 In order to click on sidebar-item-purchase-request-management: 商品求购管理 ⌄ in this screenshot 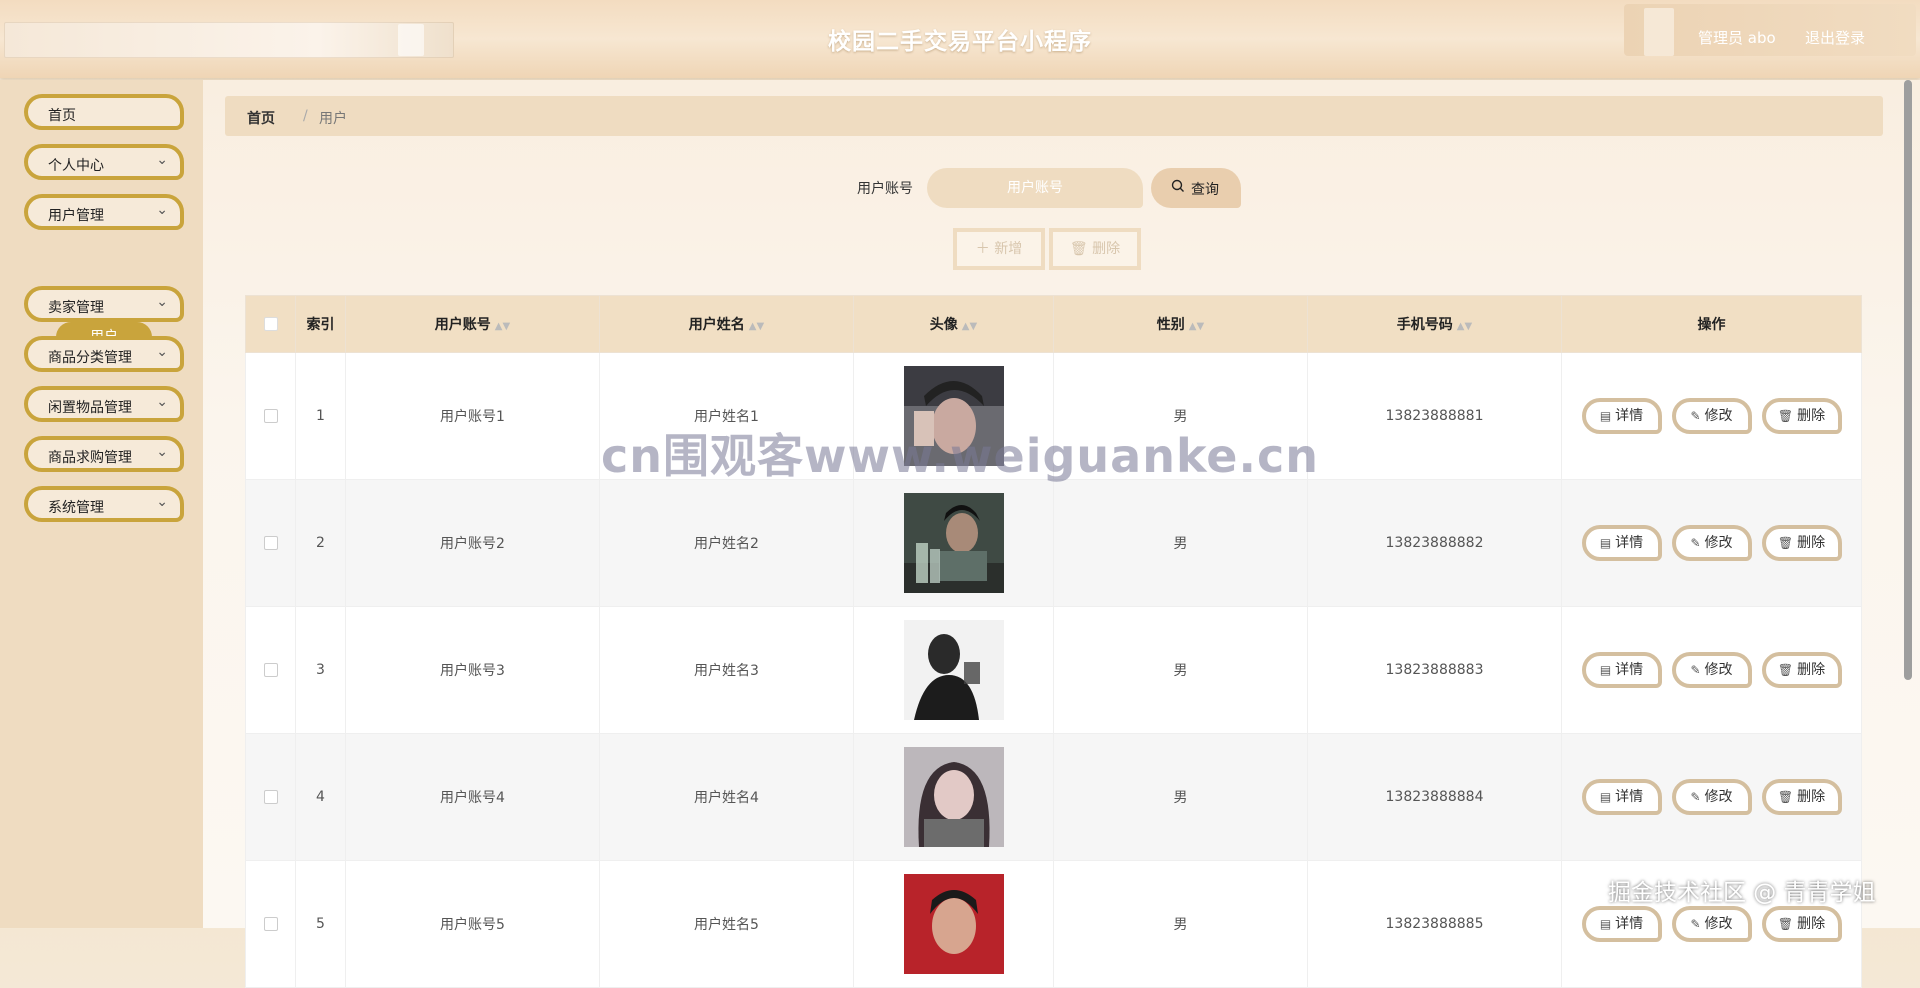, I will do `click(104, 454)`.